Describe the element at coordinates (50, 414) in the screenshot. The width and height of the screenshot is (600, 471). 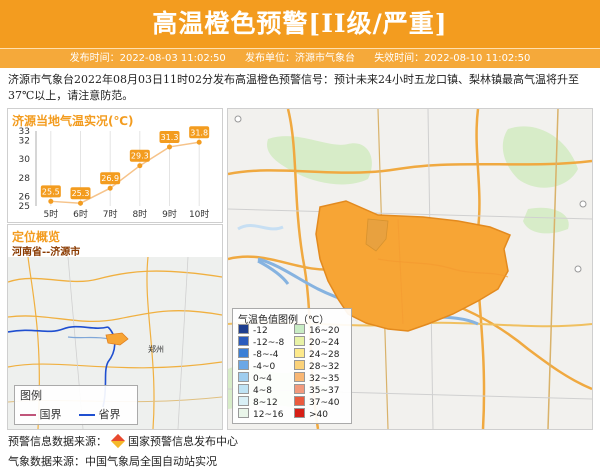
I see `guojie-label: 国界` at that location.